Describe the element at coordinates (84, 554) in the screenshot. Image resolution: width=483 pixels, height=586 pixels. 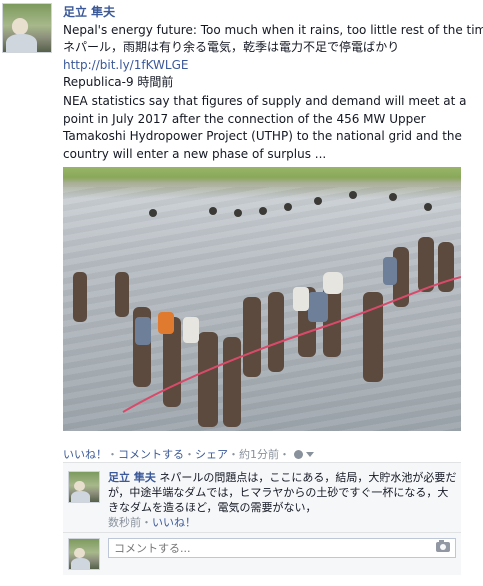
I see `current-user-avatar` at that location.